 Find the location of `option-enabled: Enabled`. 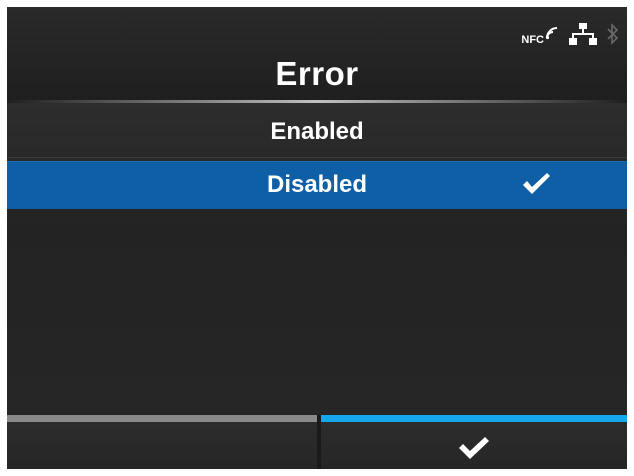

option-enabled: Enabled is located at coordinates (317, 132).